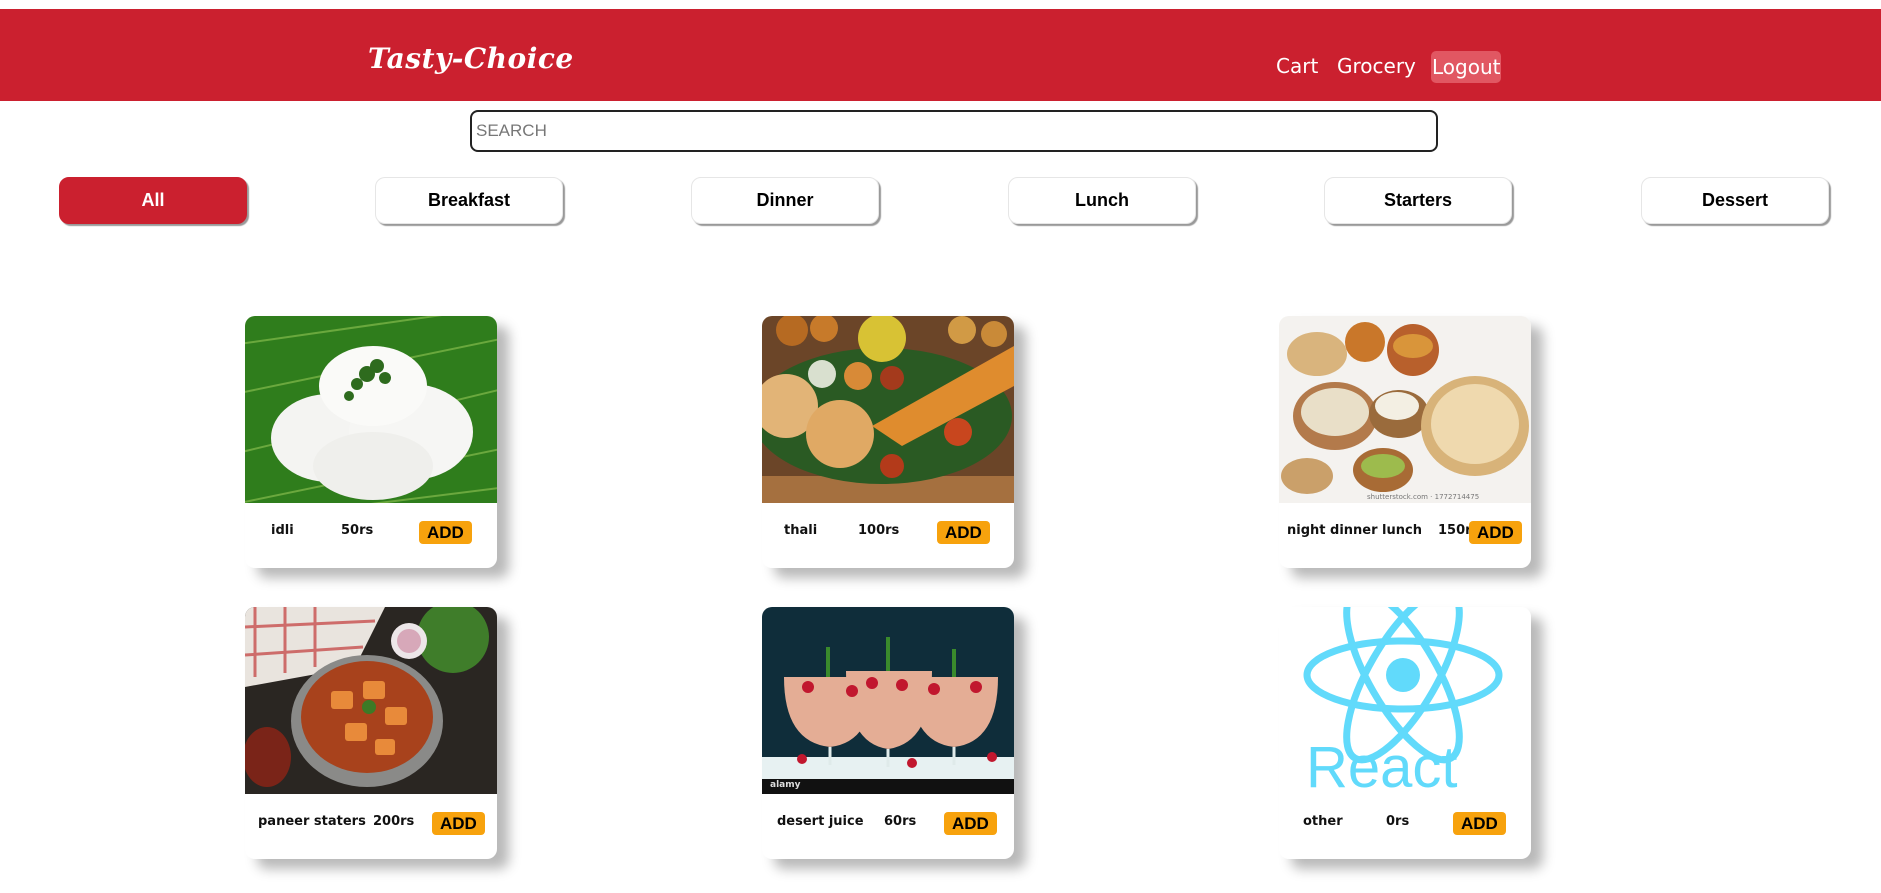 The image size is (1881, 893). I want to click on thali-image, so click(888, 409).